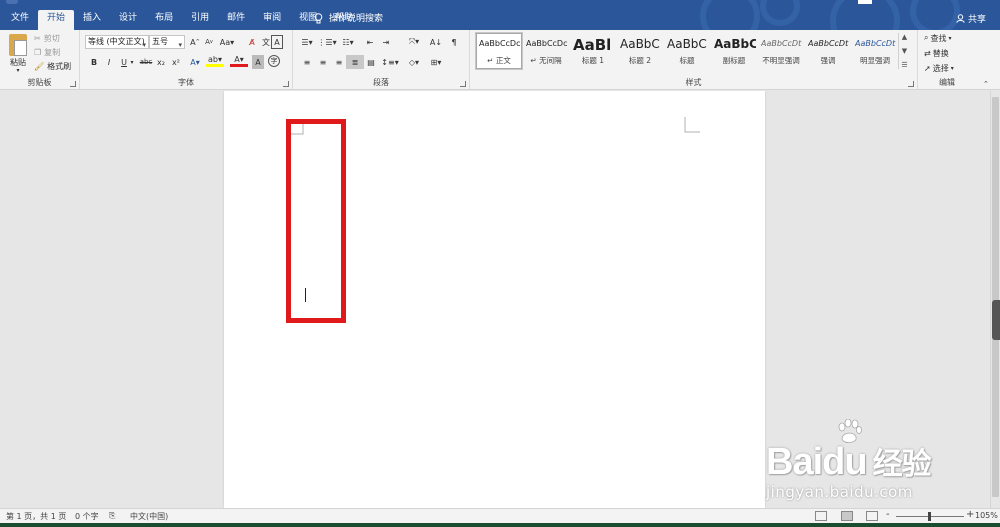 This screenshot has height=527, width=1000. Describe the element at coordinates (970, 514) in the screenshot. I see `zoom-in-button: +` at that location.